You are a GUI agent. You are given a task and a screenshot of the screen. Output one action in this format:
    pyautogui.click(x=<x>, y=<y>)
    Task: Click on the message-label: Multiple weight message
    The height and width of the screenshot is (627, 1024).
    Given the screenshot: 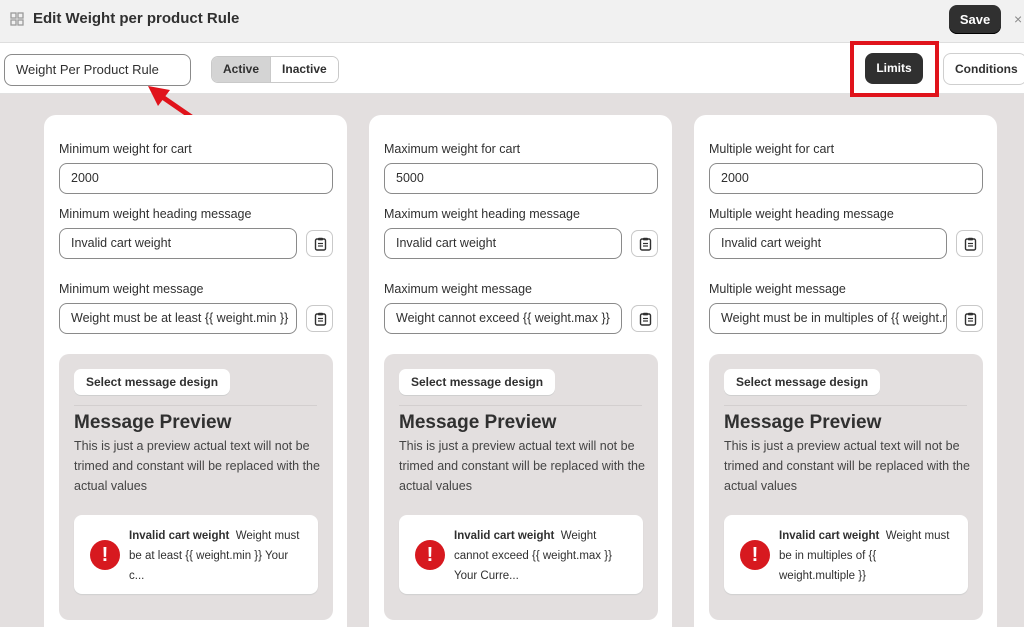 What is the action you would take?
    pyautogui.click(x=777, y=289)
    